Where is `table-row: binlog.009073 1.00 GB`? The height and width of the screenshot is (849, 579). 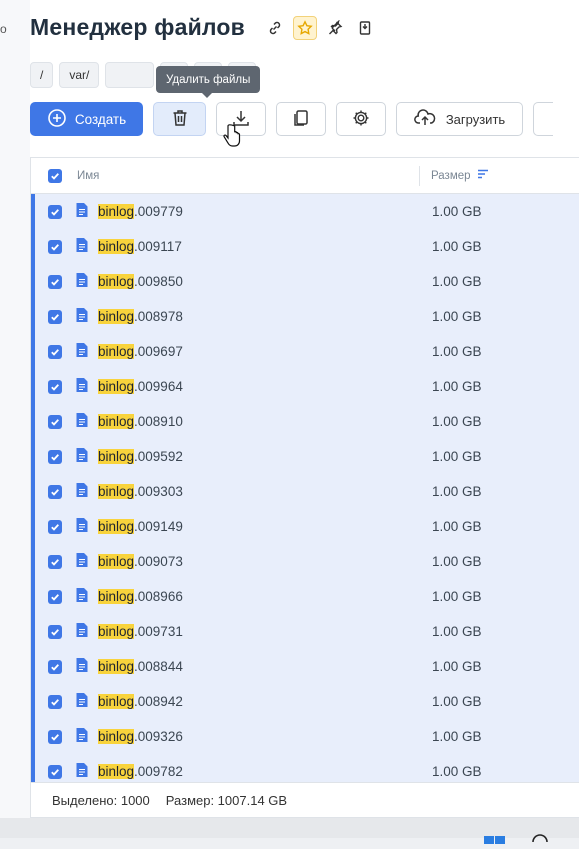
table-row: binlog.009073 1.00 GB is located at coordinates (305, 561).